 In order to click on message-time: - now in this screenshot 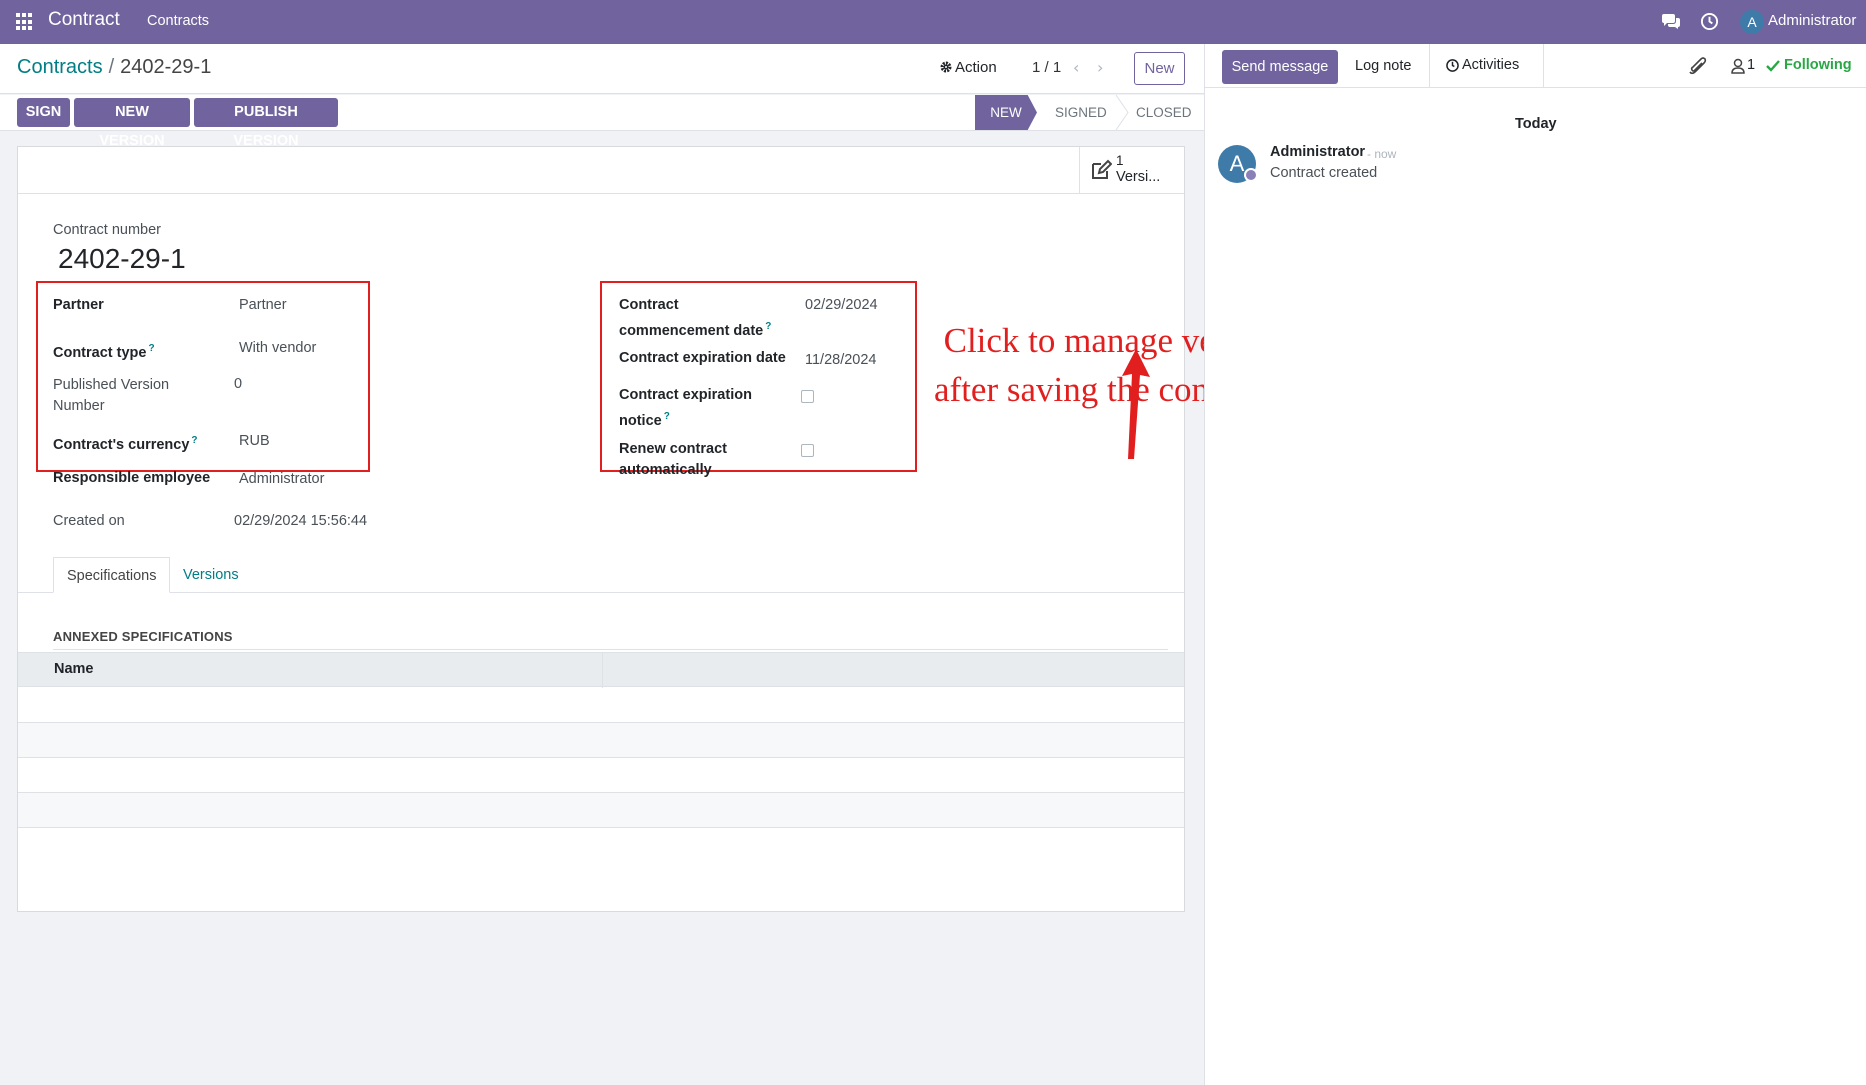, I will do `click(1382, 154)`.